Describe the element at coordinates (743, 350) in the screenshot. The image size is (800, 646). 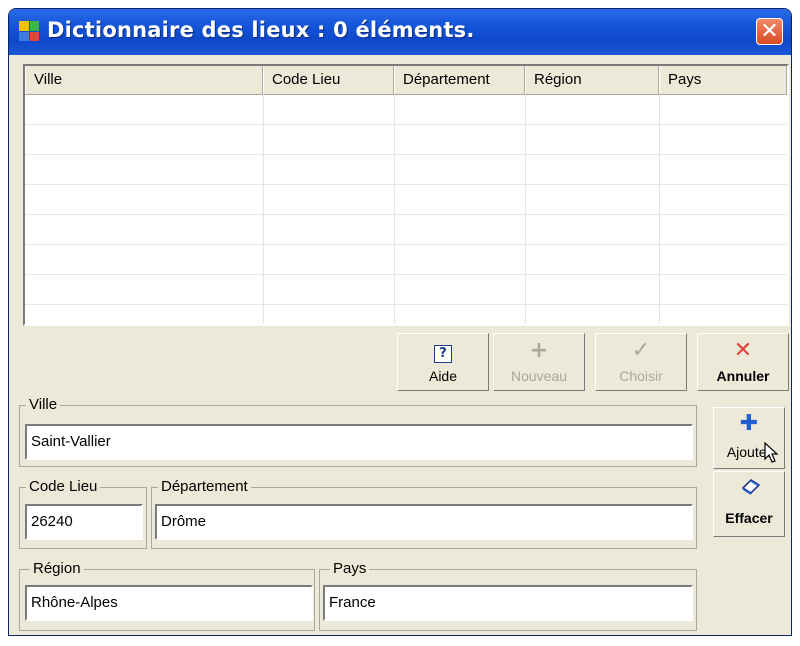
I see `x-icon: ✕` at that location.